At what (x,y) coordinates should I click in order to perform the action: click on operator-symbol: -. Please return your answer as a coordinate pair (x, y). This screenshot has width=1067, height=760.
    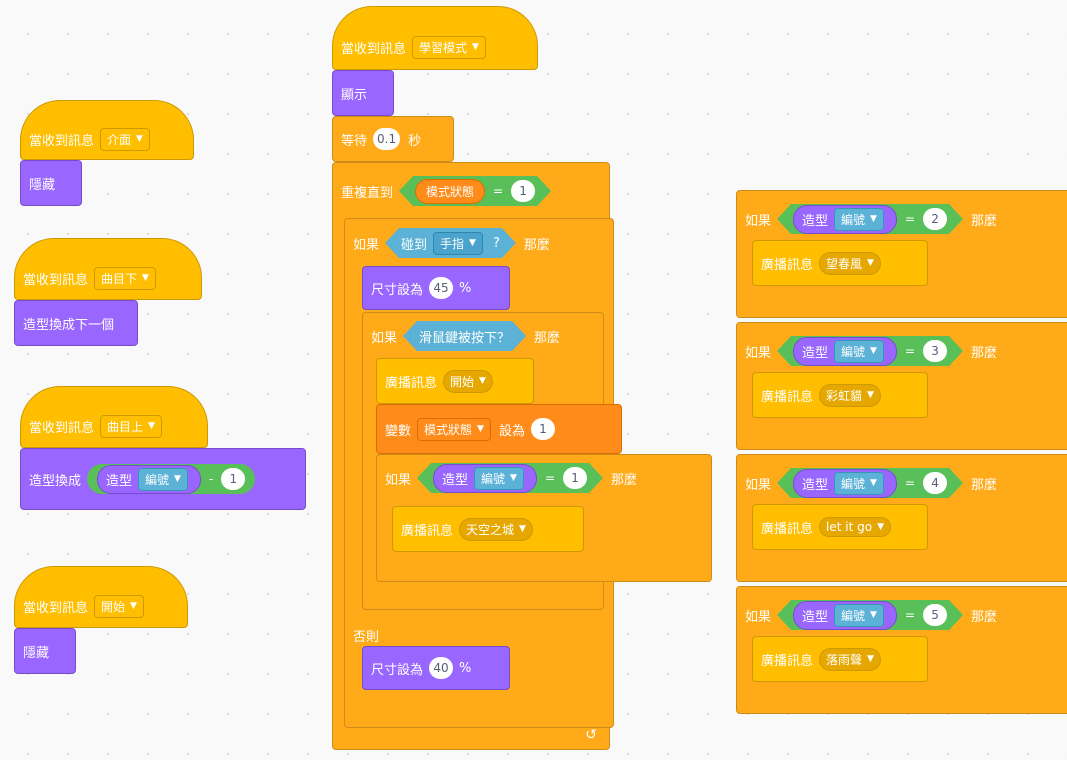
    Looking at the image, I should click on (211, 479).